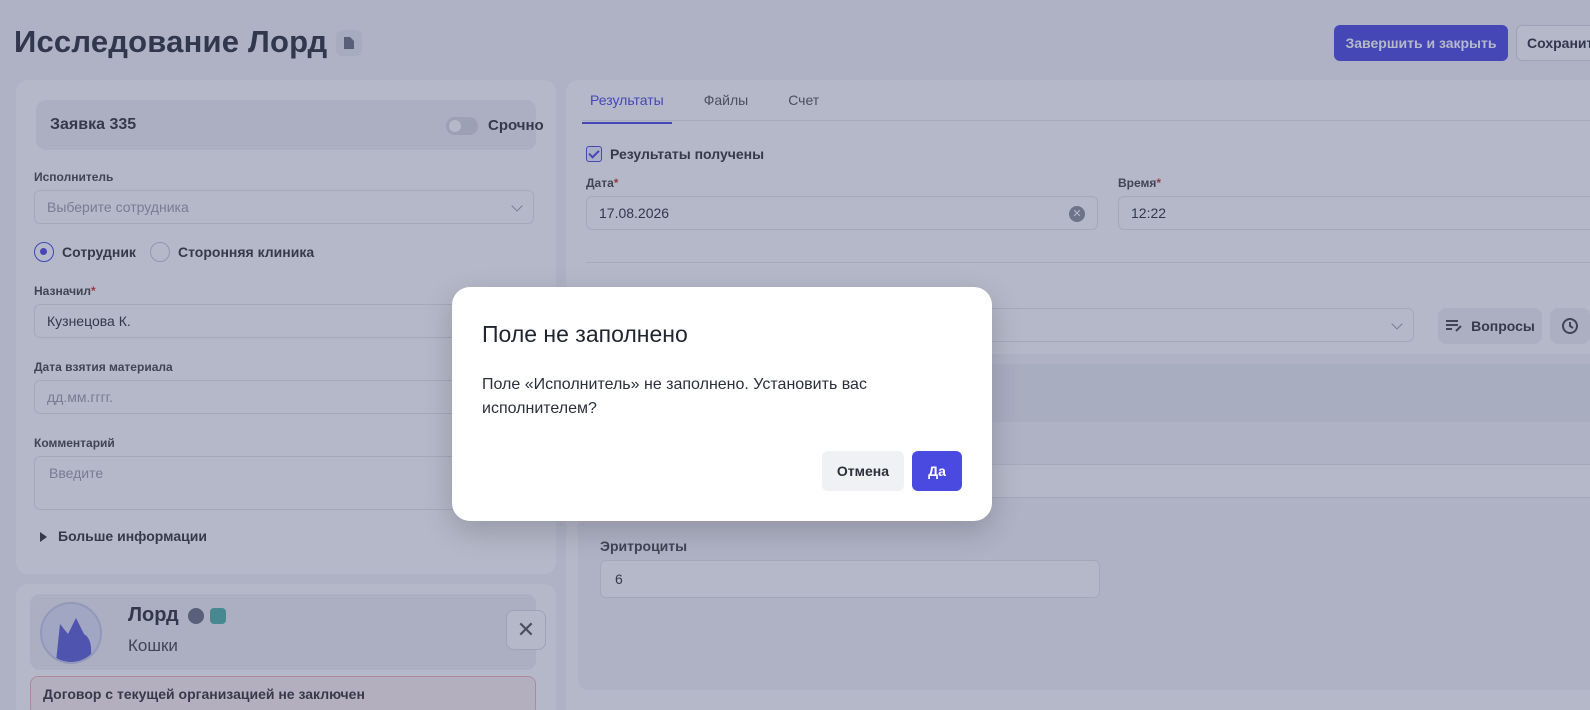 Image resolution: width=1590 pixels, height=710 pixels. I want to click on dialog-title: Поле не заполнено, so click(585, 334).